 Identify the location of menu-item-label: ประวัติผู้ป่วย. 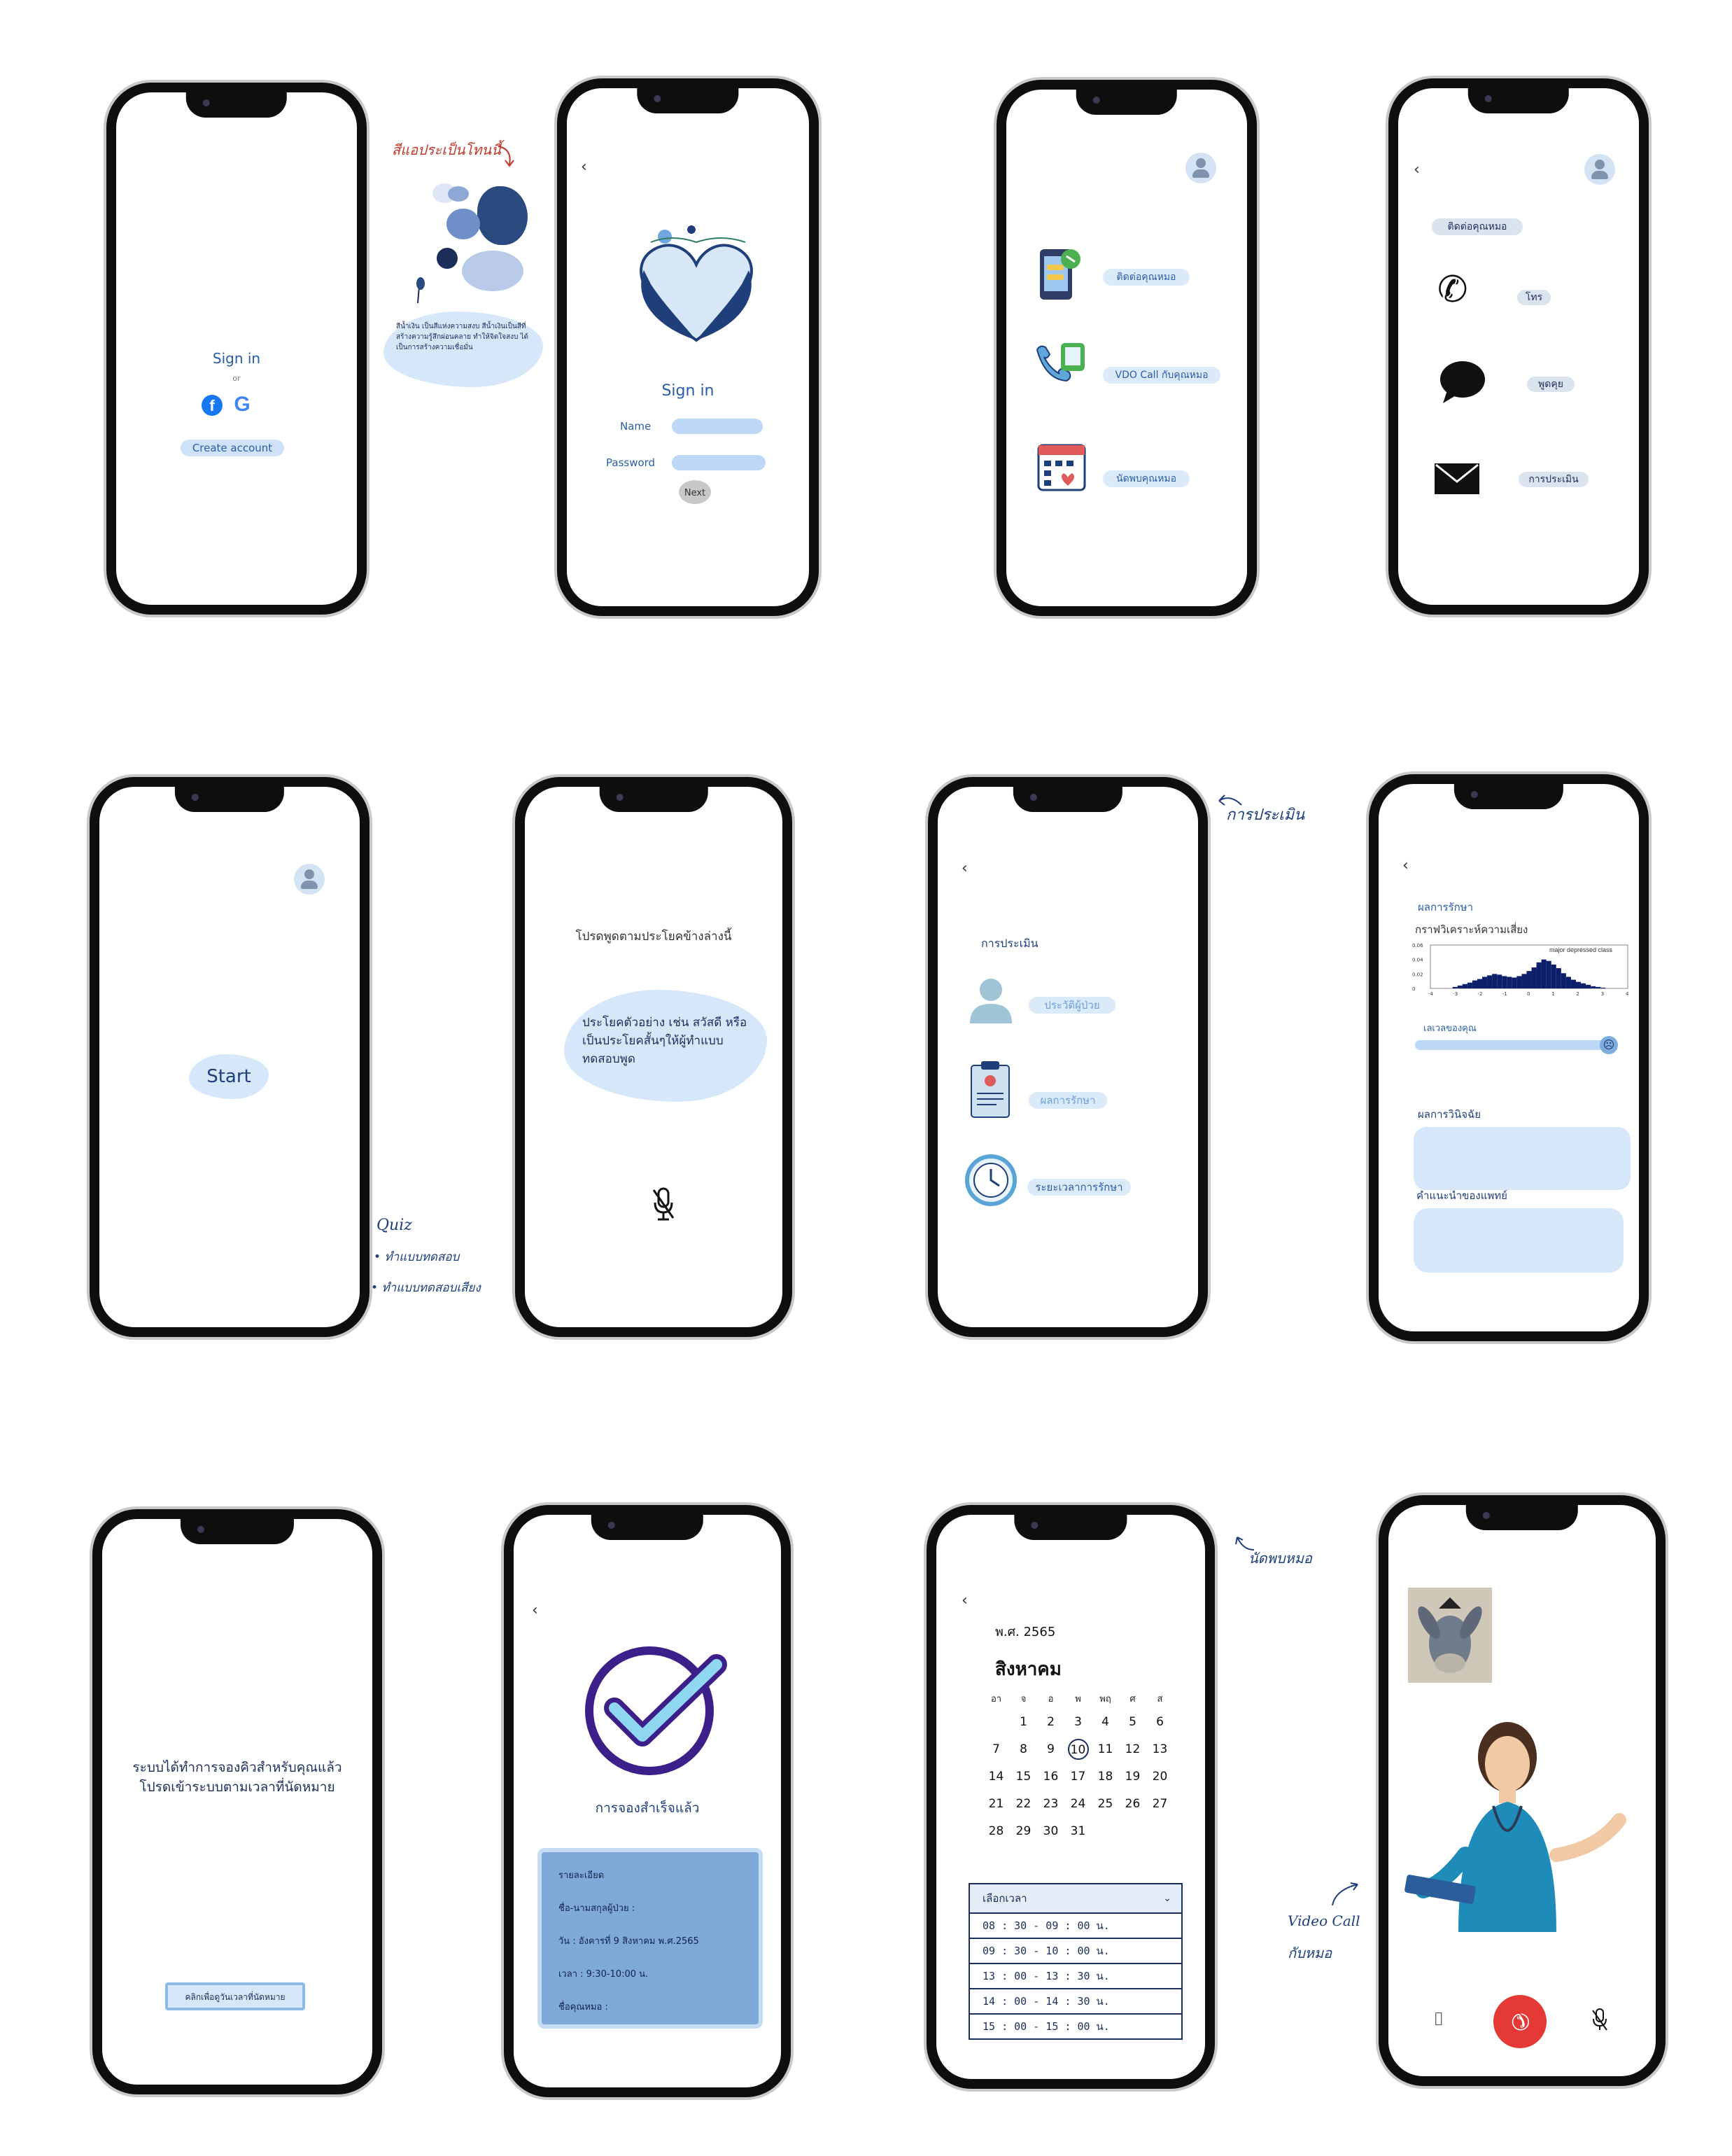
(1072, 1005).